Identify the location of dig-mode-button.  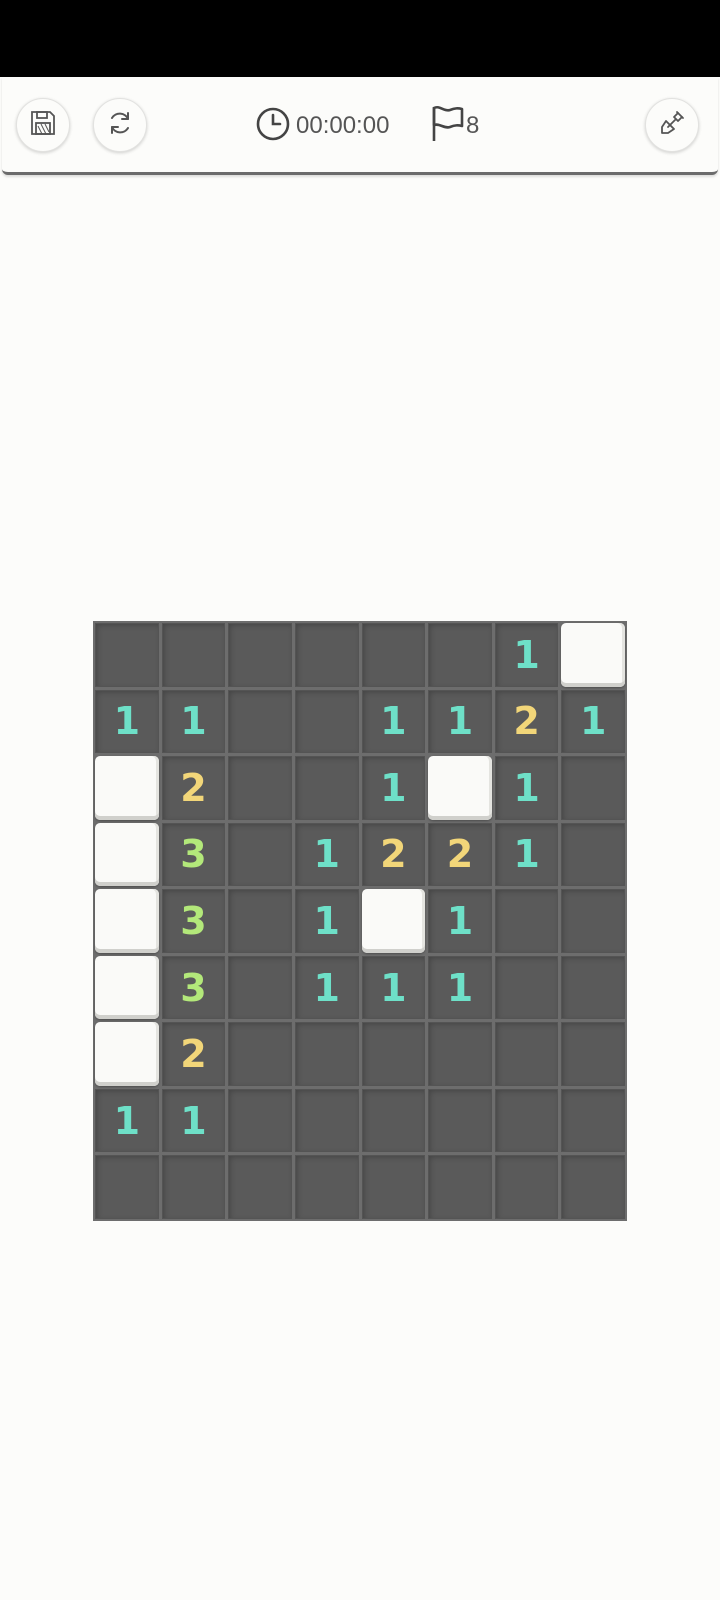
(672, 125).